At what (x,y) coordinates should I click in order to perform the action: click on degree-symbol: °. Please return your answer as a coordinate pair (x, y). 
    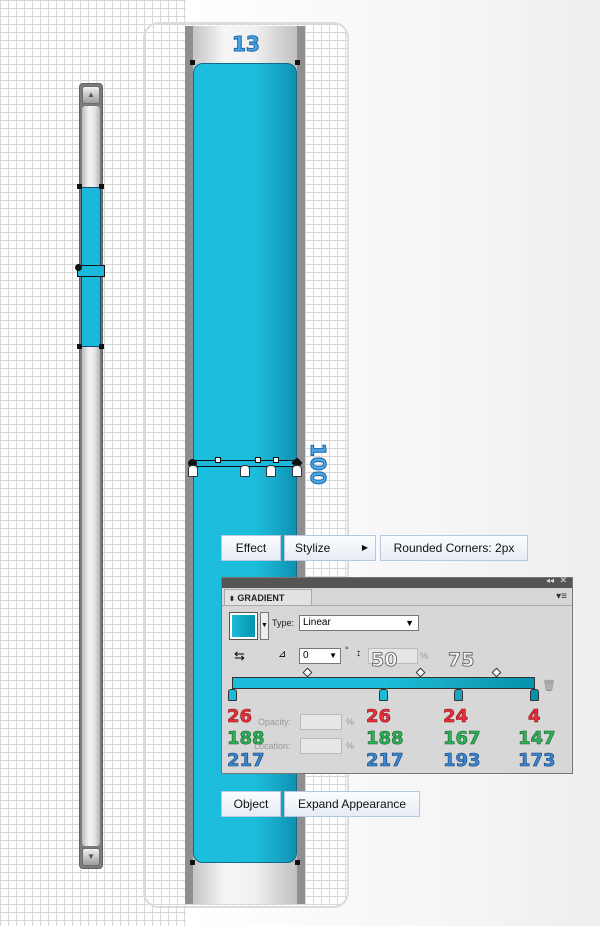
    Looking at the image, I should click on (347, 650).